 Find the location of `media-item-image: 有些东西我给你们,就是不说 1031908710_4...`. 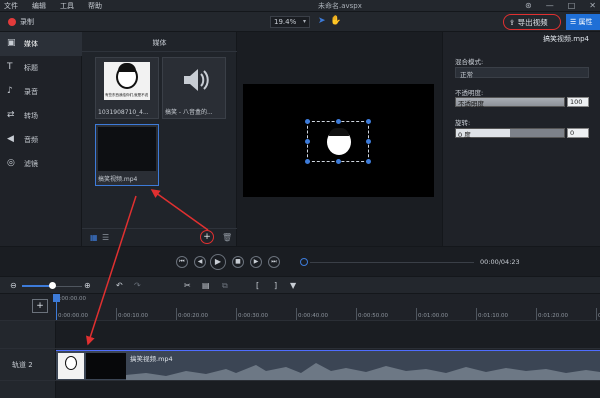

media-item-image: 有些东西我给你们,就是不说 1031908710_4... is located at coordinates (127, 88).